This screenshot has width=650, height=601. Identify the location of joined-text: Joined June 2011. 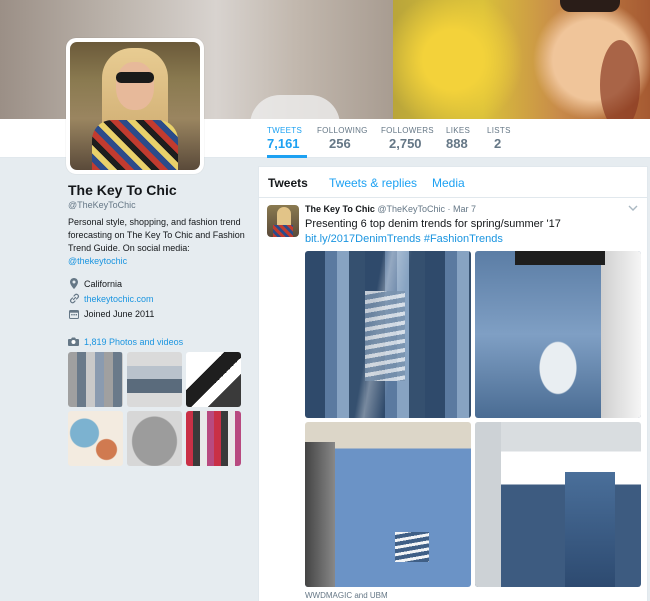
(119, 313).